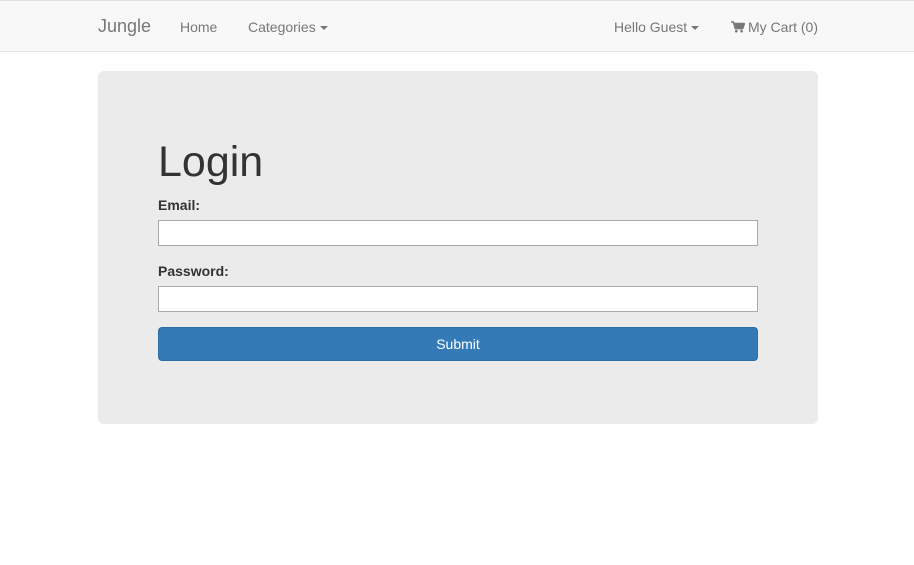  Describe the element at coordinates (458, 233) in the screenshot. I see `email-field` at that location.